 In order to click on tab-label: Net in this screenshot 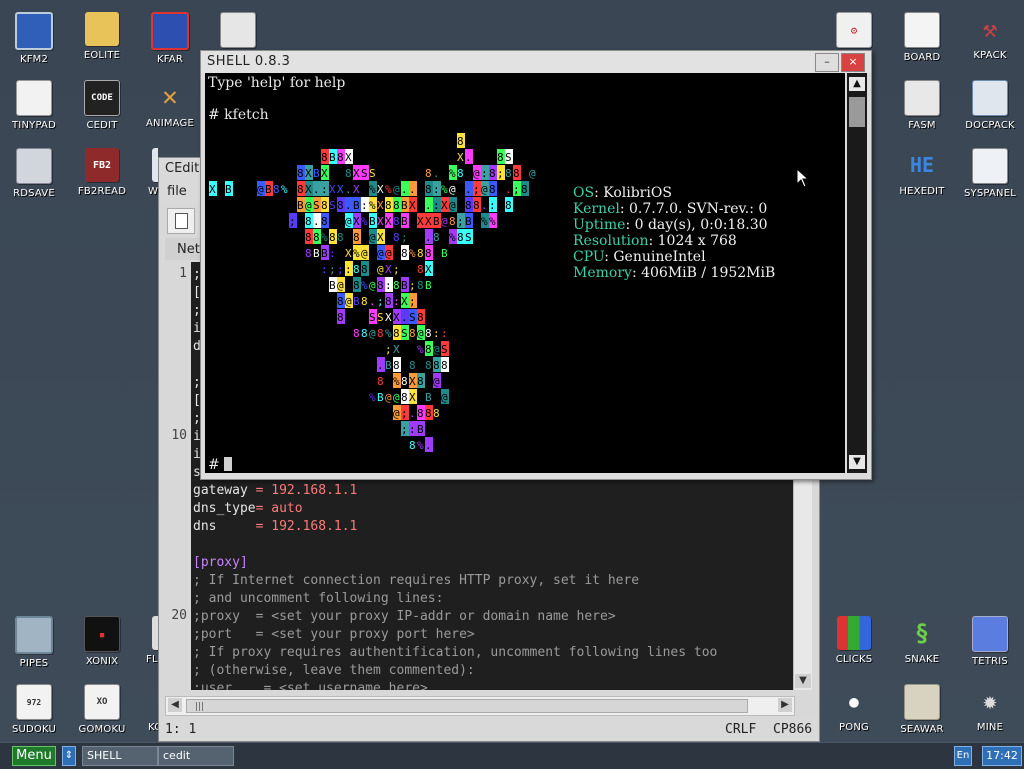, I will do `click(188, 249)`.